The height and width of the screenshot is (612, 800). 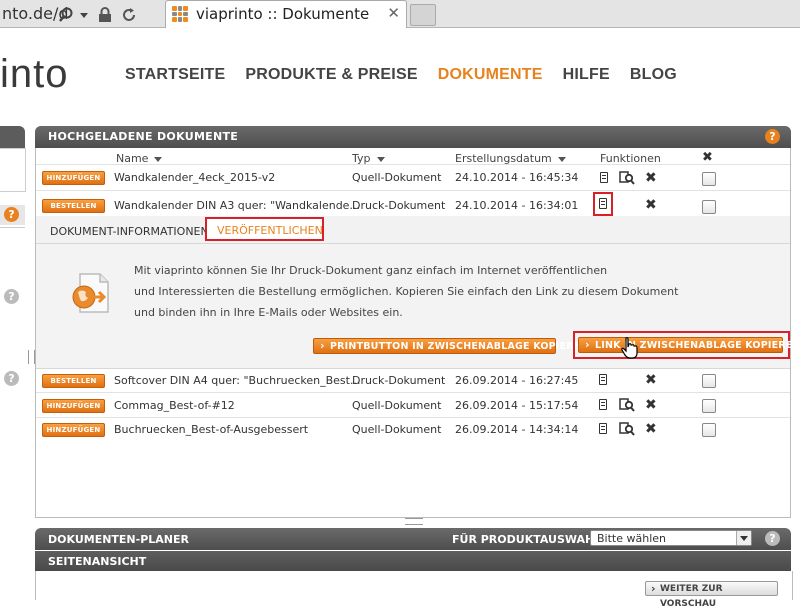 I want to click on address-bar: nto.de/d, so click(x=81, y=13).